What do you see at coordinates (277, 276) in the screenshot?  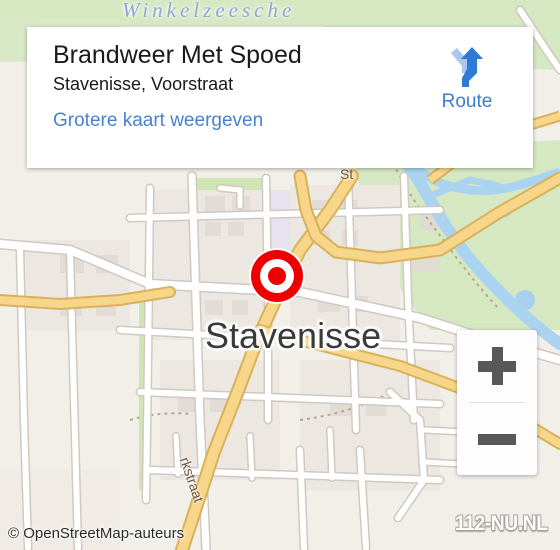 I see `incident-location-marker` at bounding box center [277, 276].